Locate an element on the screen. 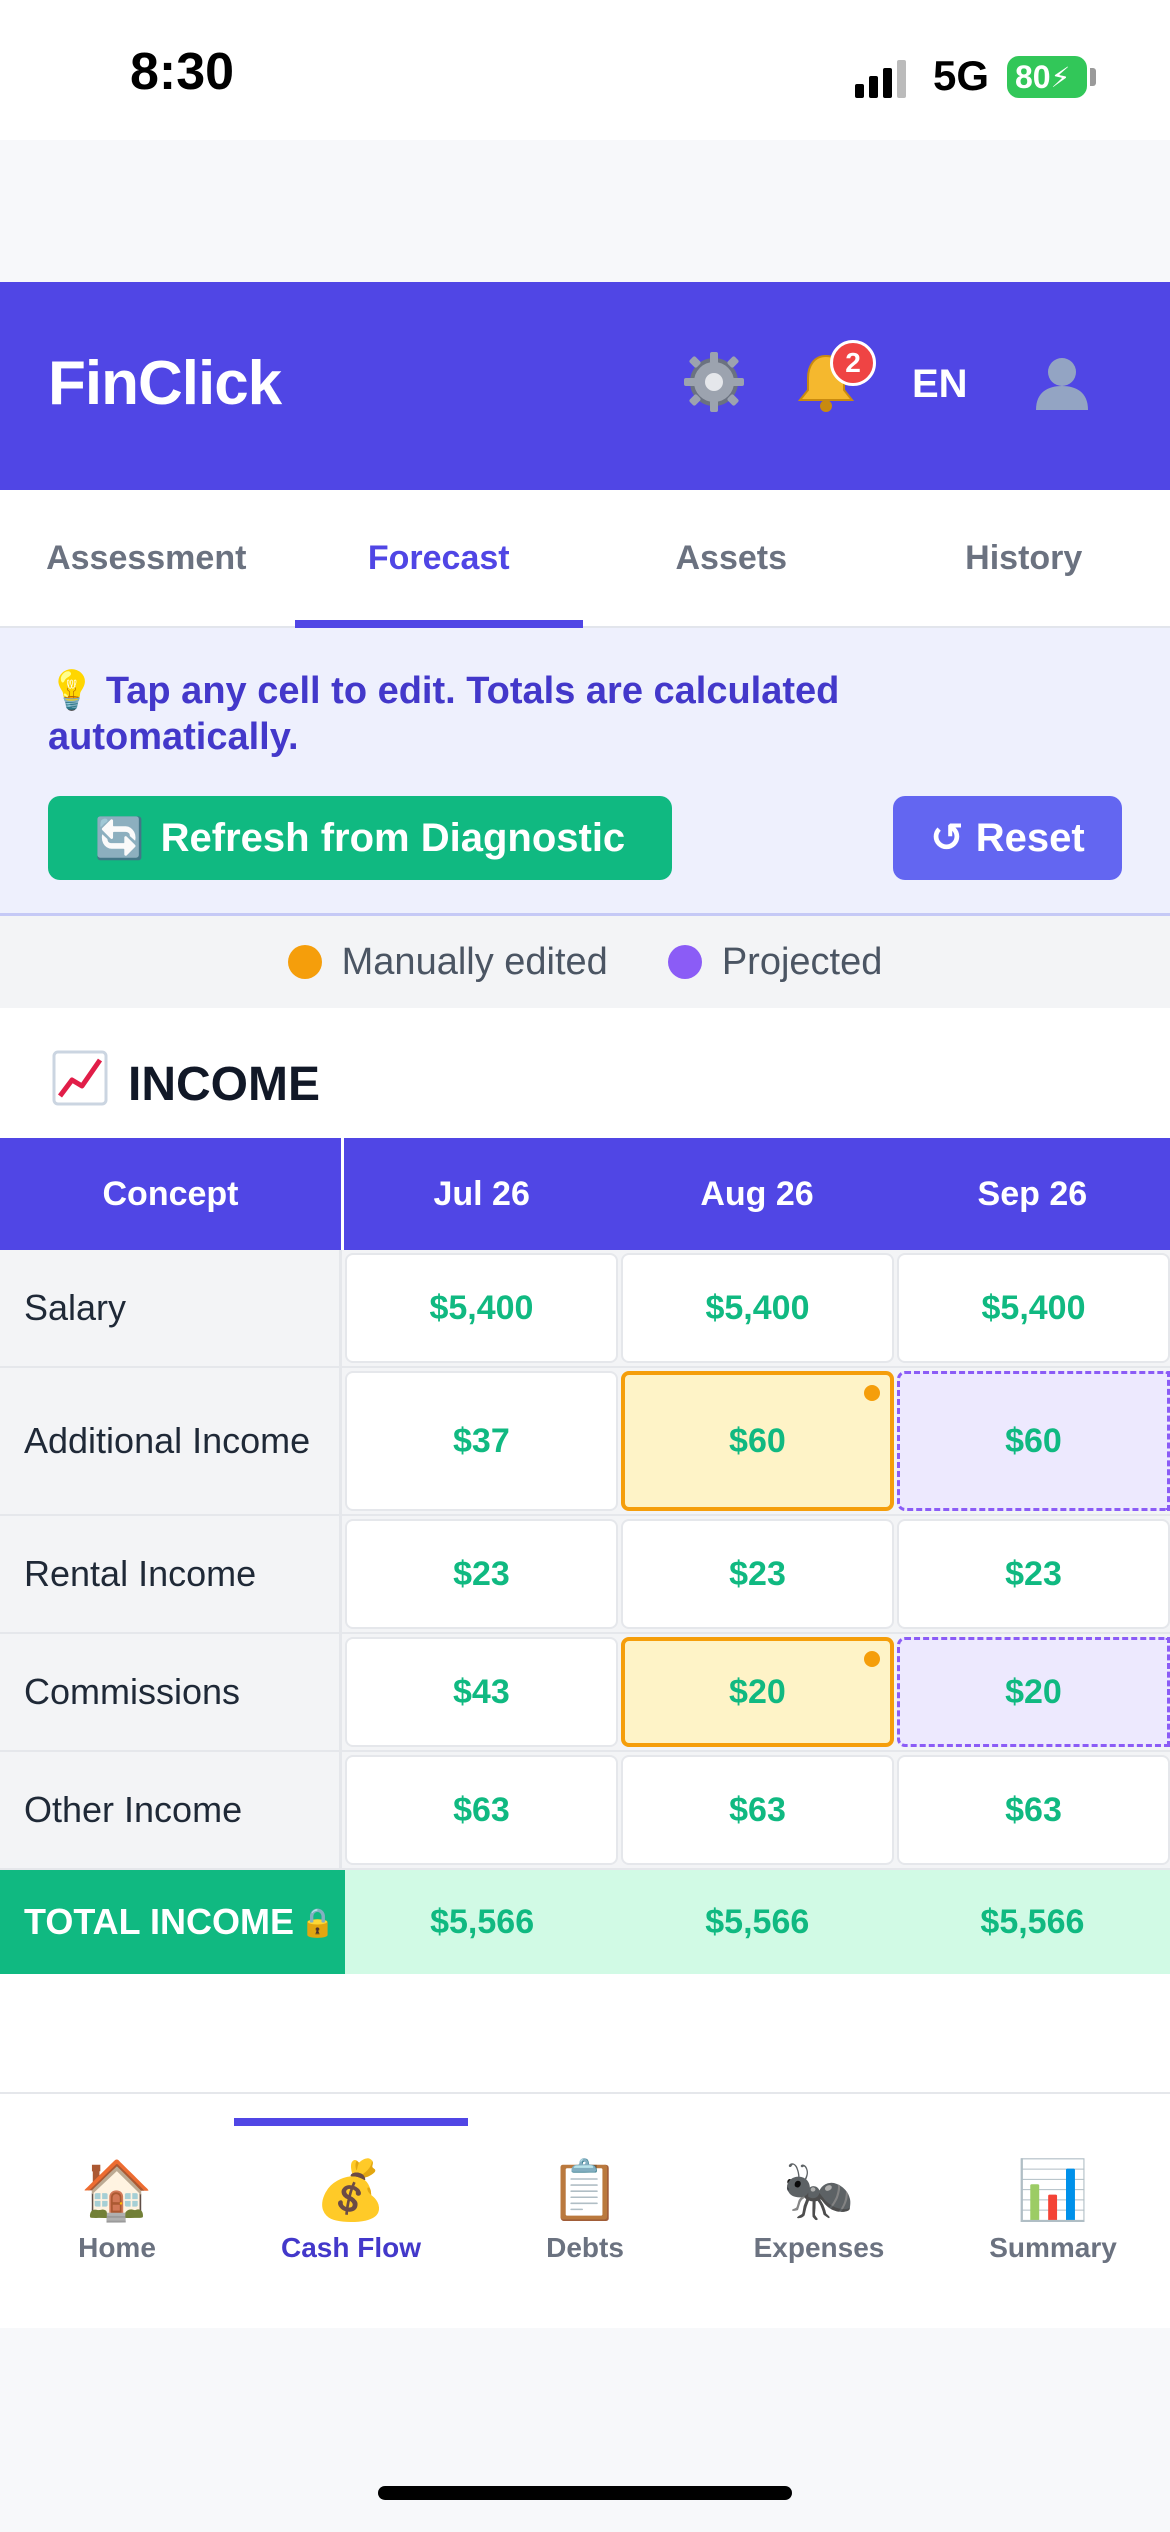 The height and width of the screenshot is (2532, 1170). refresh-button-label: Refresh from Diagnostic is located at coordinates (393, 837).